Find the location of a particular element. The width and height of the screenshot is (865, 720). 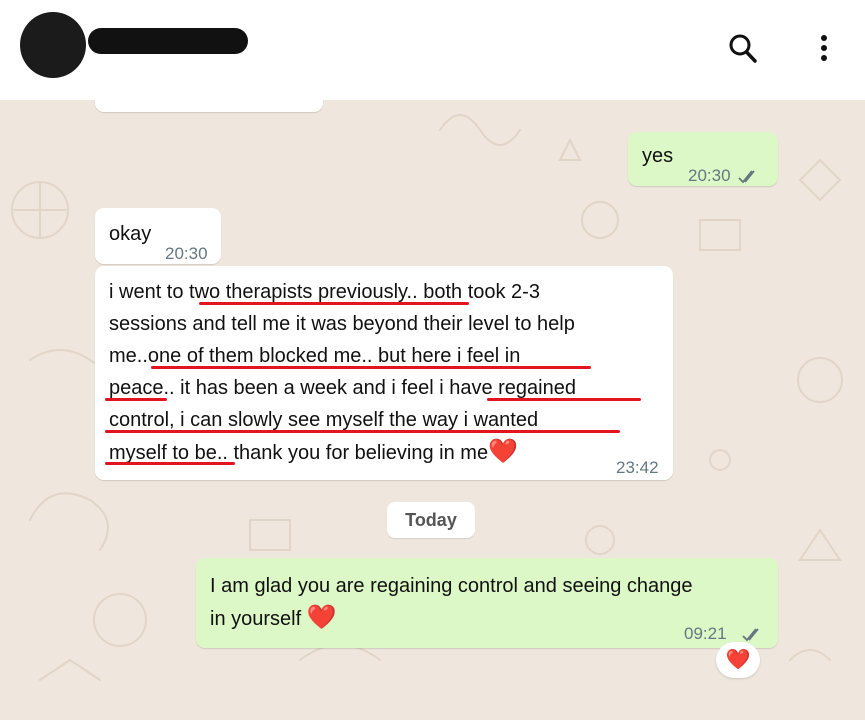

avatar is located at coordinates (53, 45).